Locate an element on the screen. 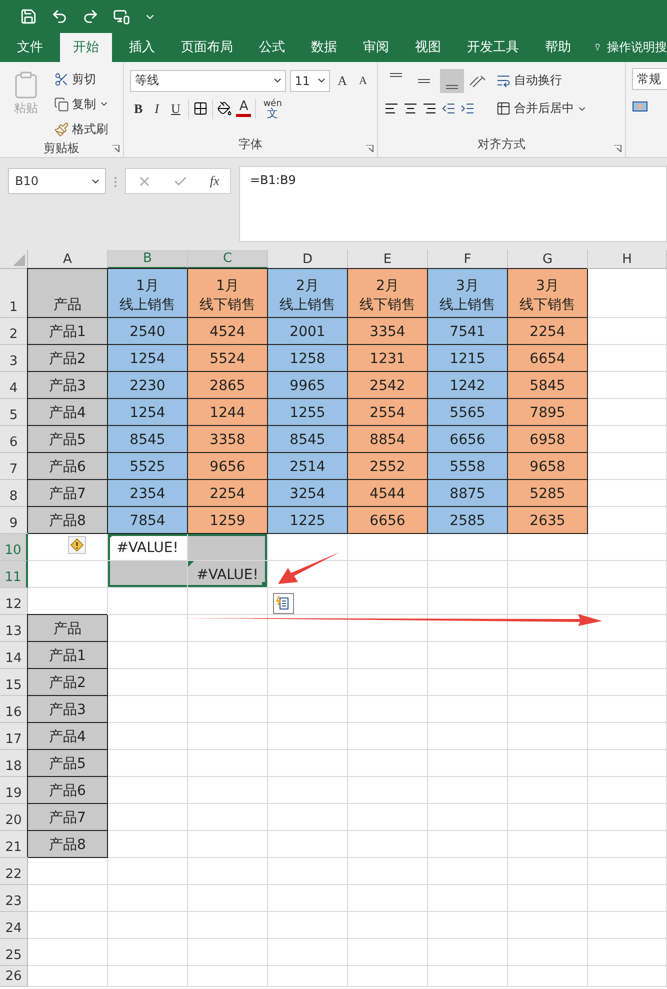  table-cell: 6656 is located at coordinates (468, 439).